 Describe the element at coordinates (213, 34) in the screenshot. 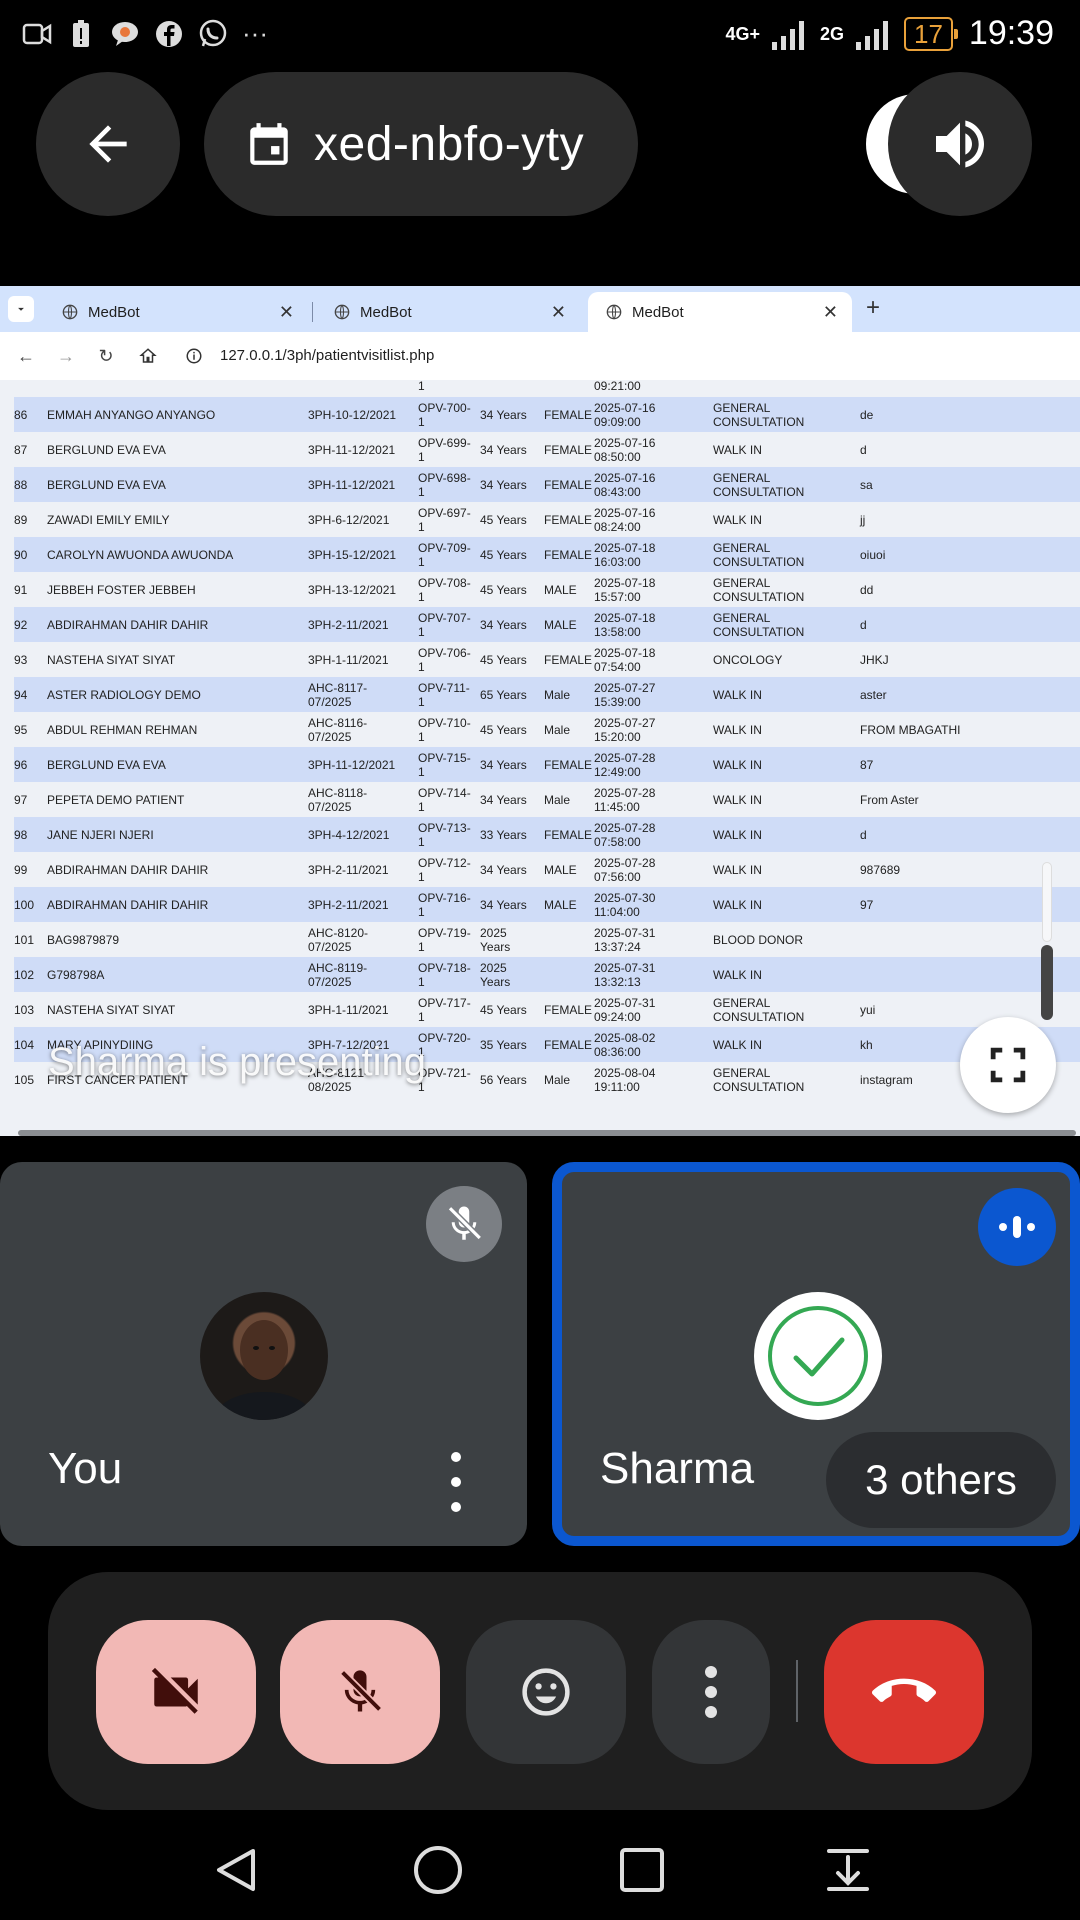

I see `whatsapp-icon` at that location.